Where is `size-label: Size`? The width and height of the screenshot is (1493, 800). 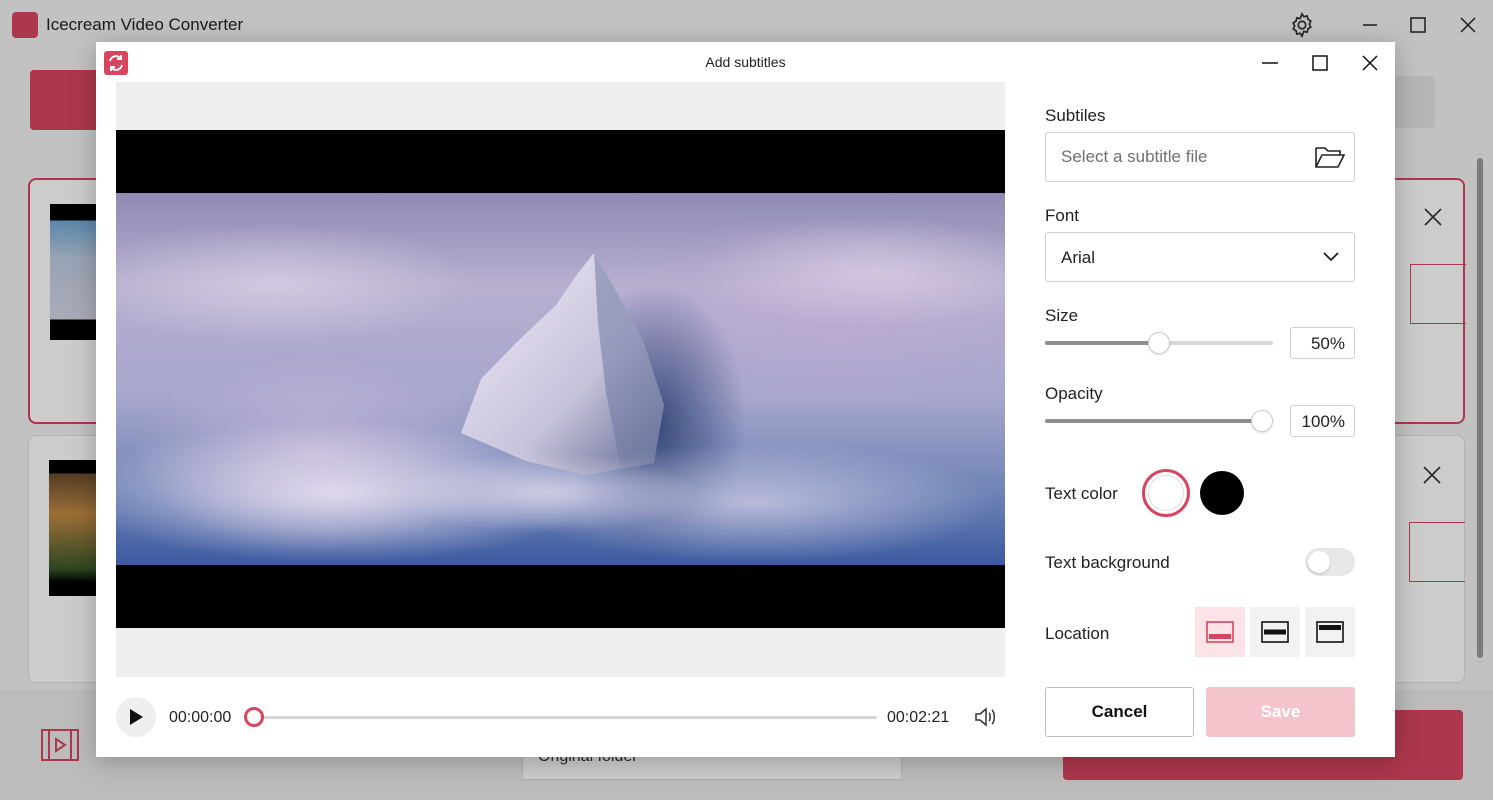 size-label: Size is located at coordinates (1062, 315).